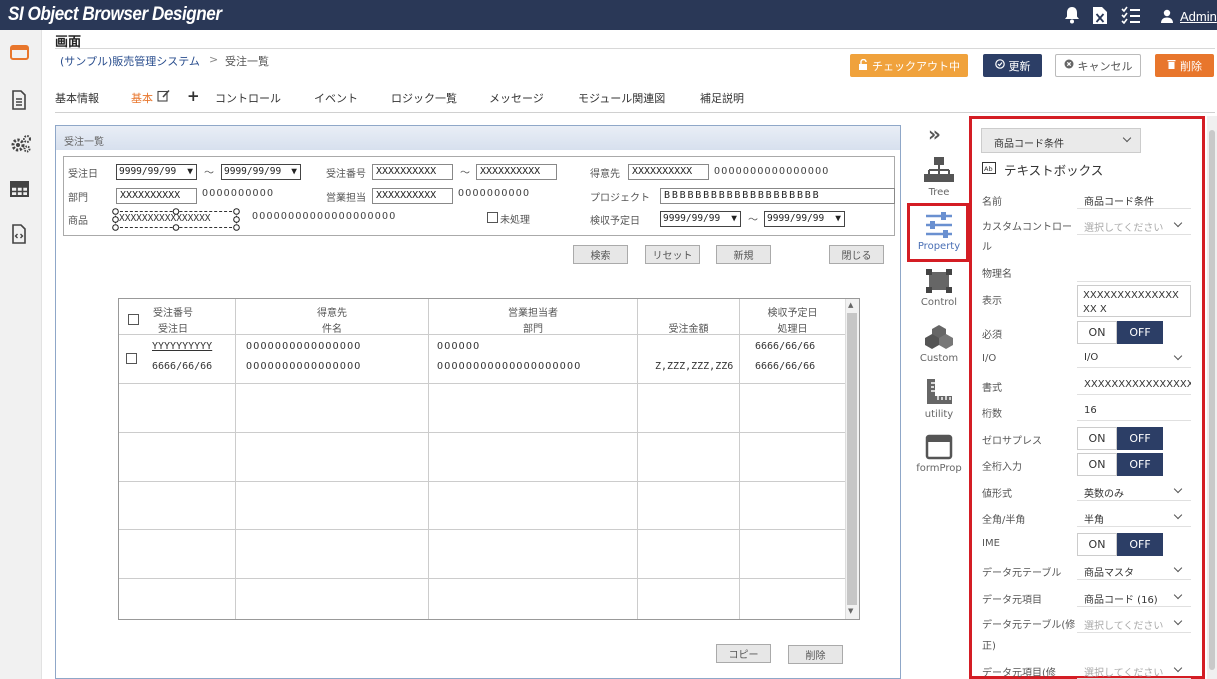  I want to click on search-button: 検索, so click(600, 254).